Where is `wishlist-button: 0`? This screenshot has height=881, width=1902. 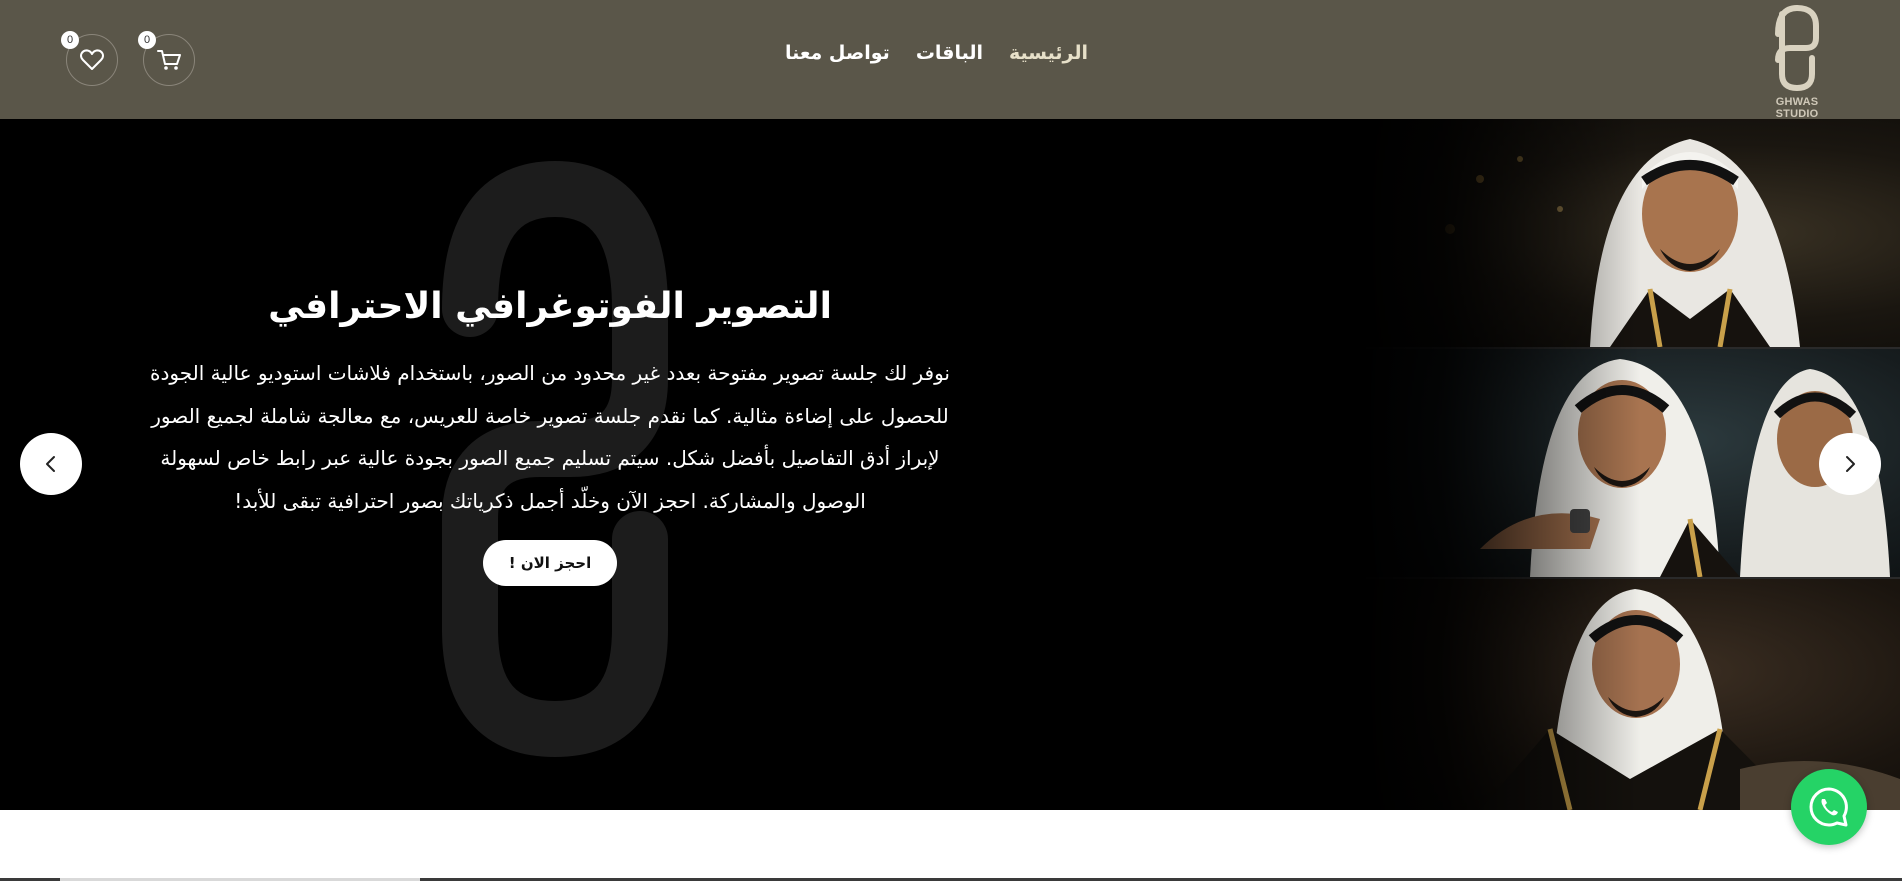
wishlist-button: 0 is located at coordinates (89, 58).